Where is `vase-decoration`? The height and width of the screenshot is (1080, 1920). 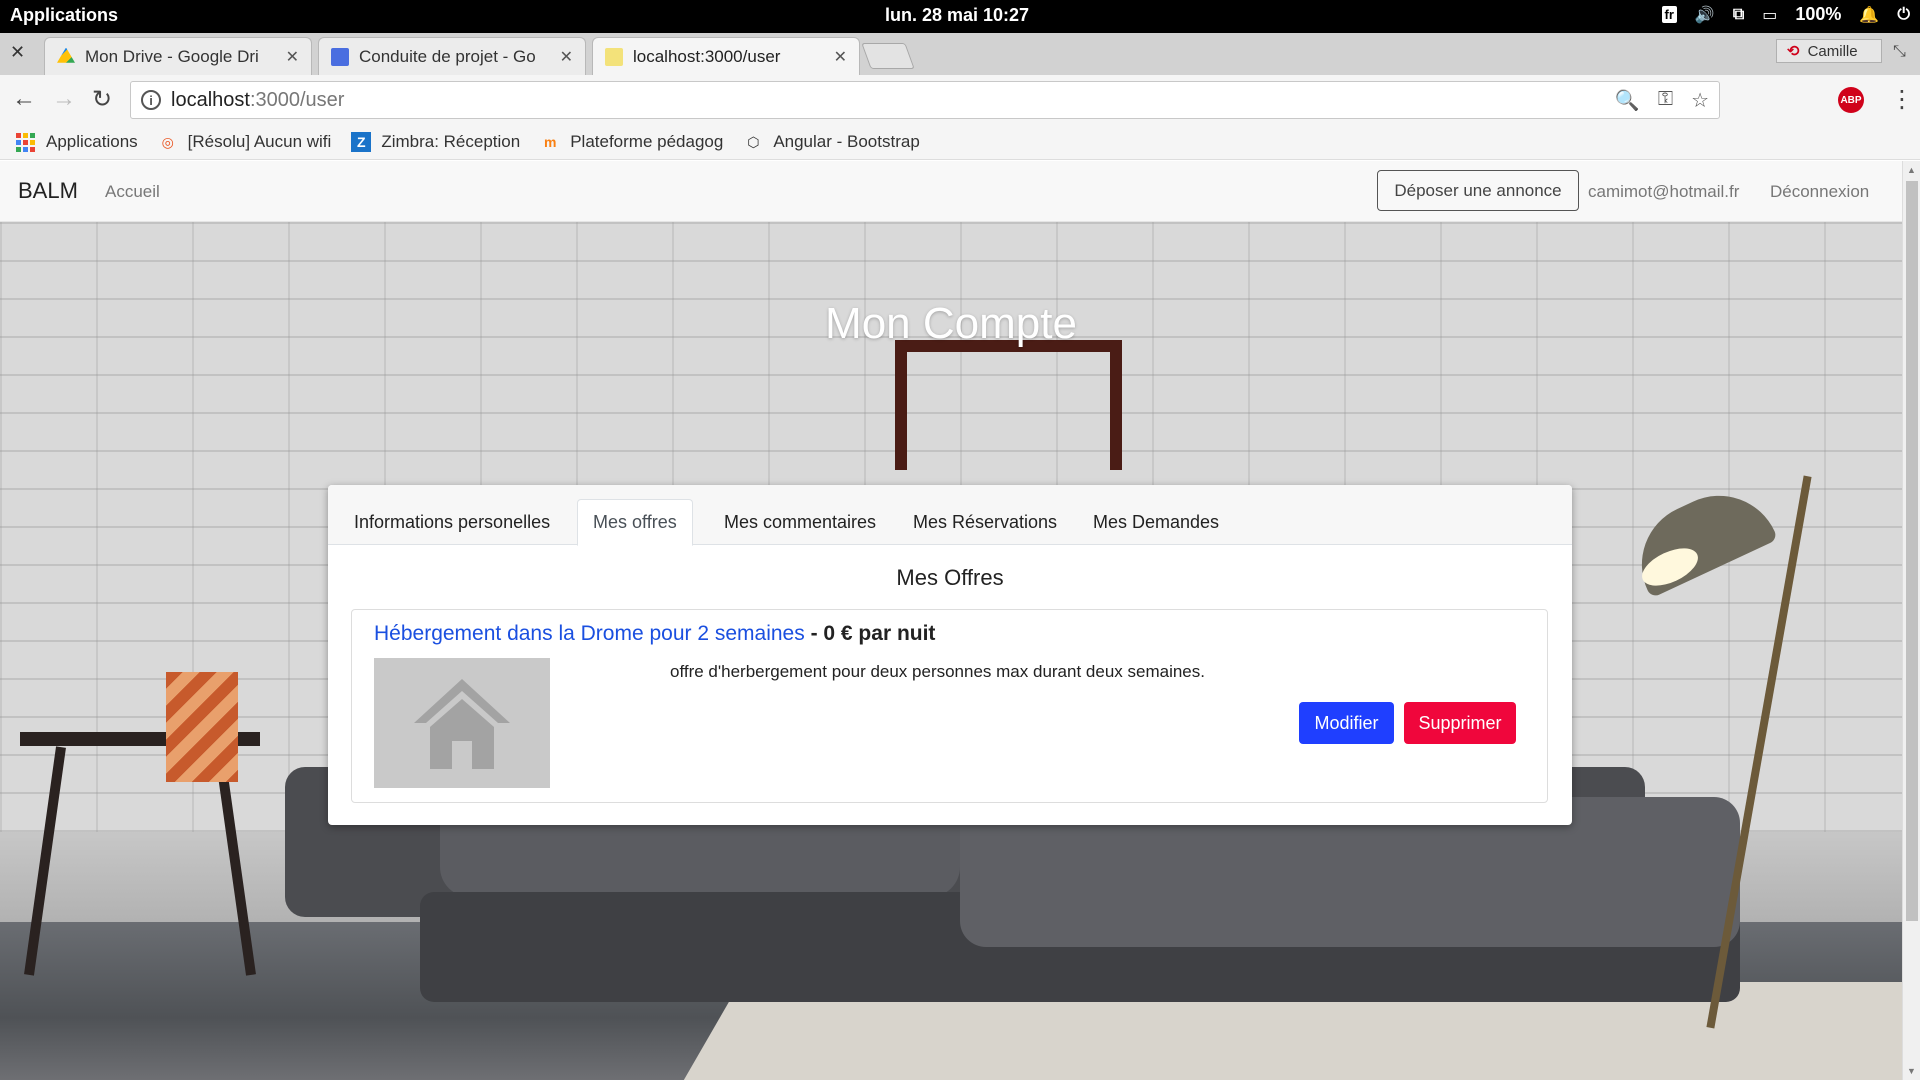 vase-decoration is located at coordinates (202, 727).